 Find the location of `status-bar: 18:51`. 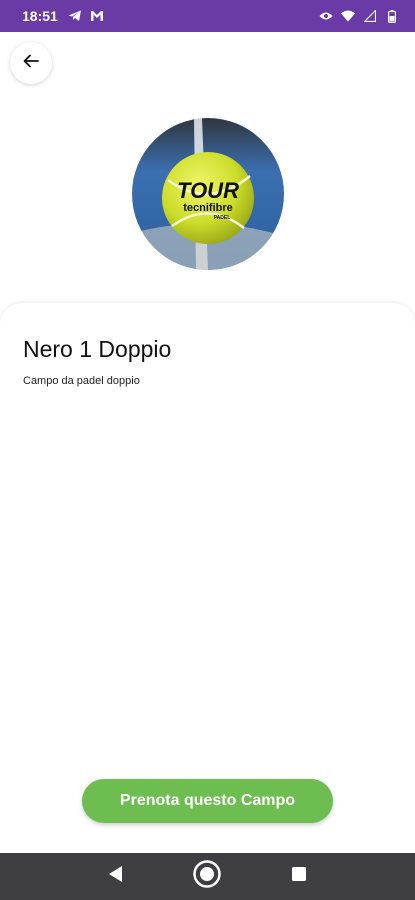

status-bar: 18:51 is located at coordinates (207, 16).